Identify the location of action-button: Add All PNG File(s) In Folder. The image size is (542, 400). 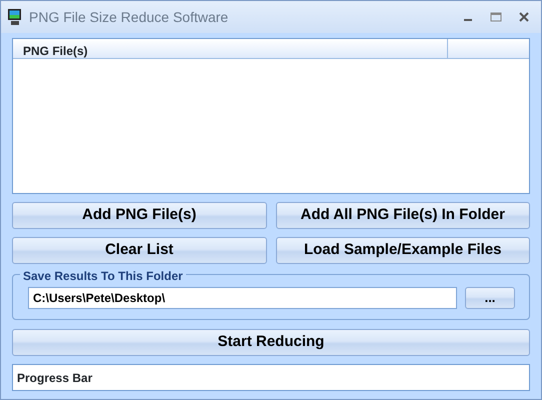
(403, 215).